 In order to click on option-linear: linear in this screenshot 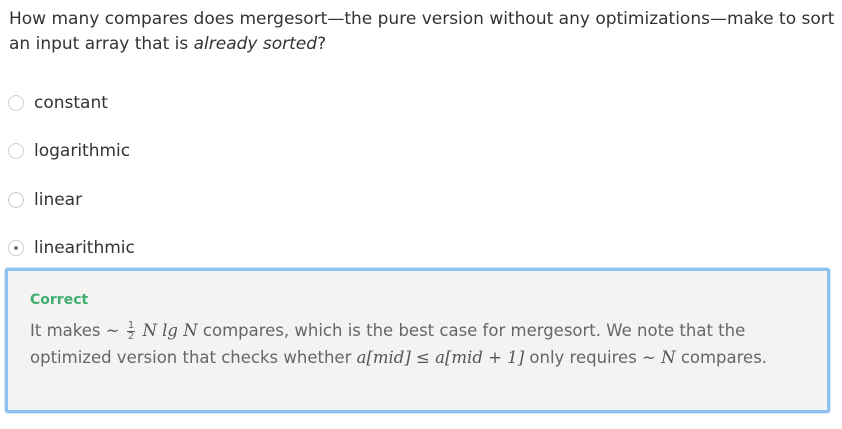, I will do `click(45, 200)`.